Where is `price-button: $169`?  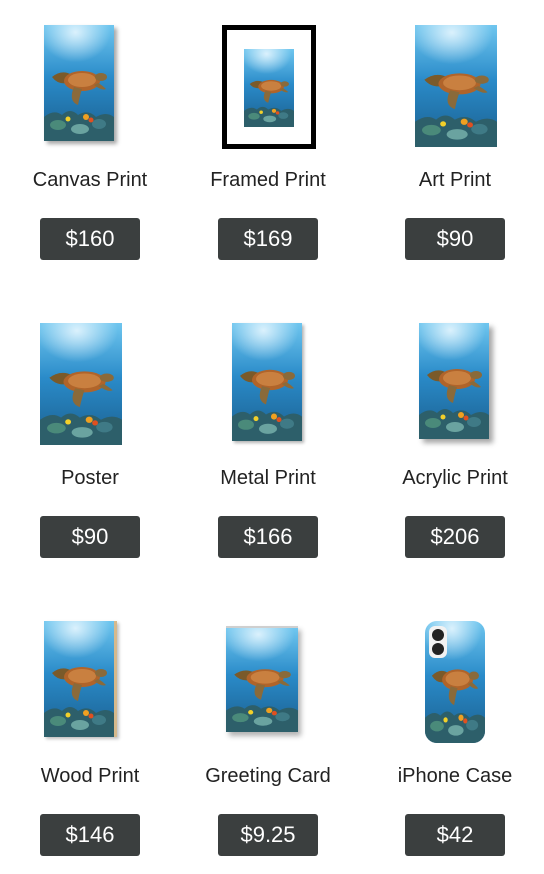 price-button: $169 is located at coordinates (268, 239).